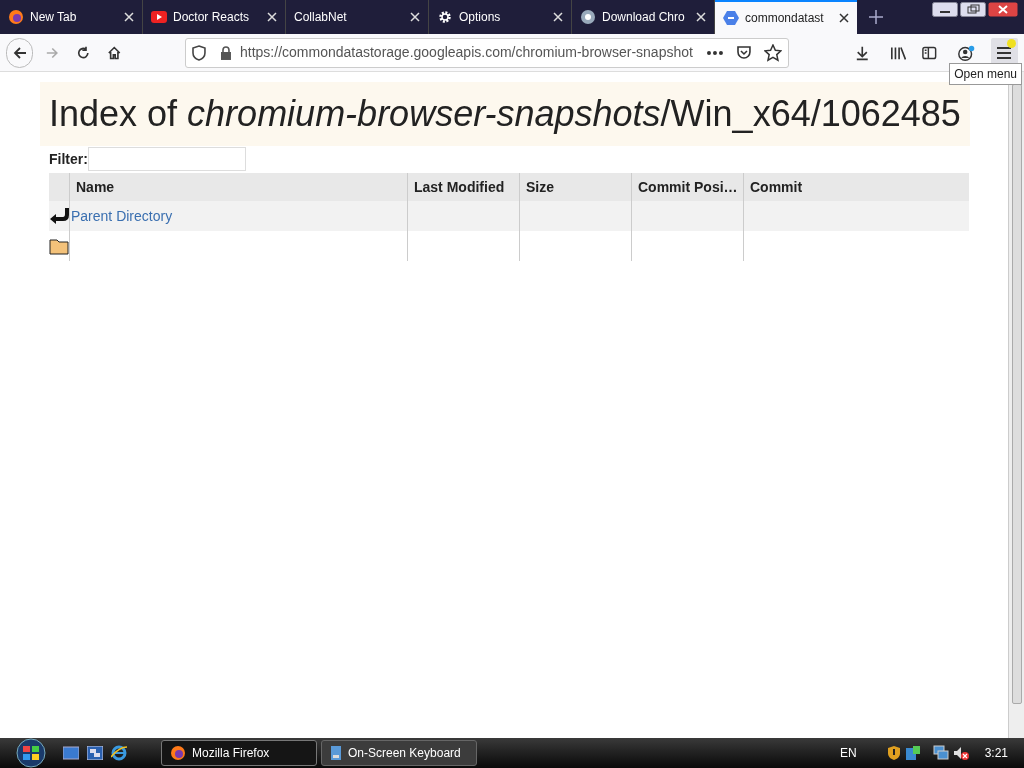 The width and height of the screenshot is (1024, 768). What do you see at coordinates (166, 159) in the screenshot?
I see `filter-field` at bounding box center [166, 159].